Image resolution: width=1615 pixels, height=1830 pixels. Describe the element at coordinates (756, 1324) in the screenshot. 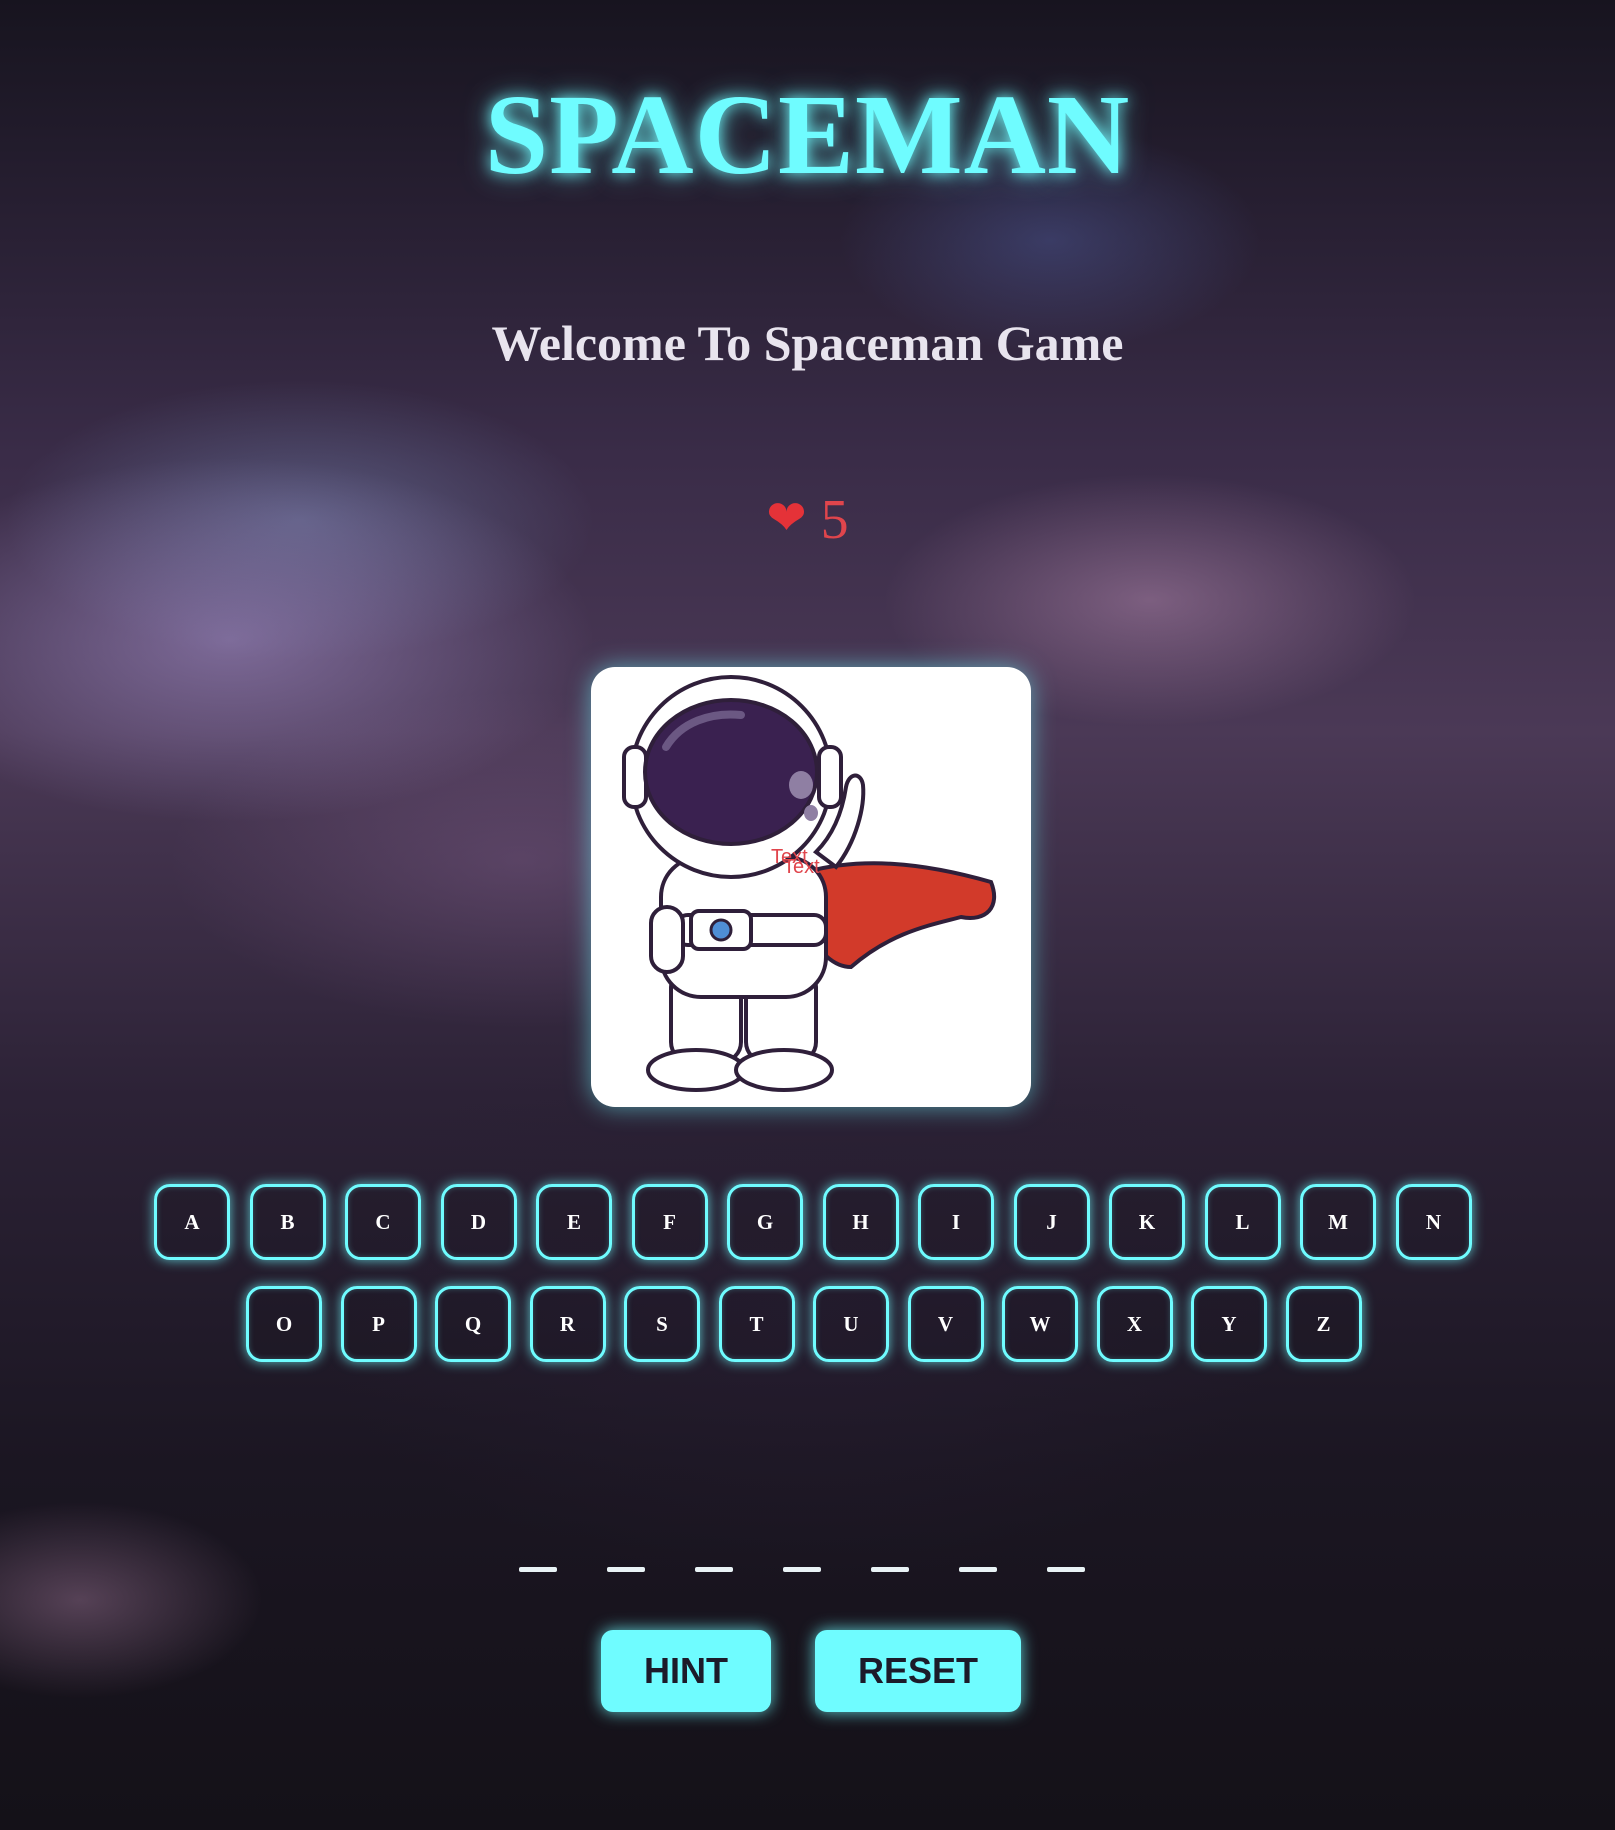

I see `letter-key-t: T` at that location.